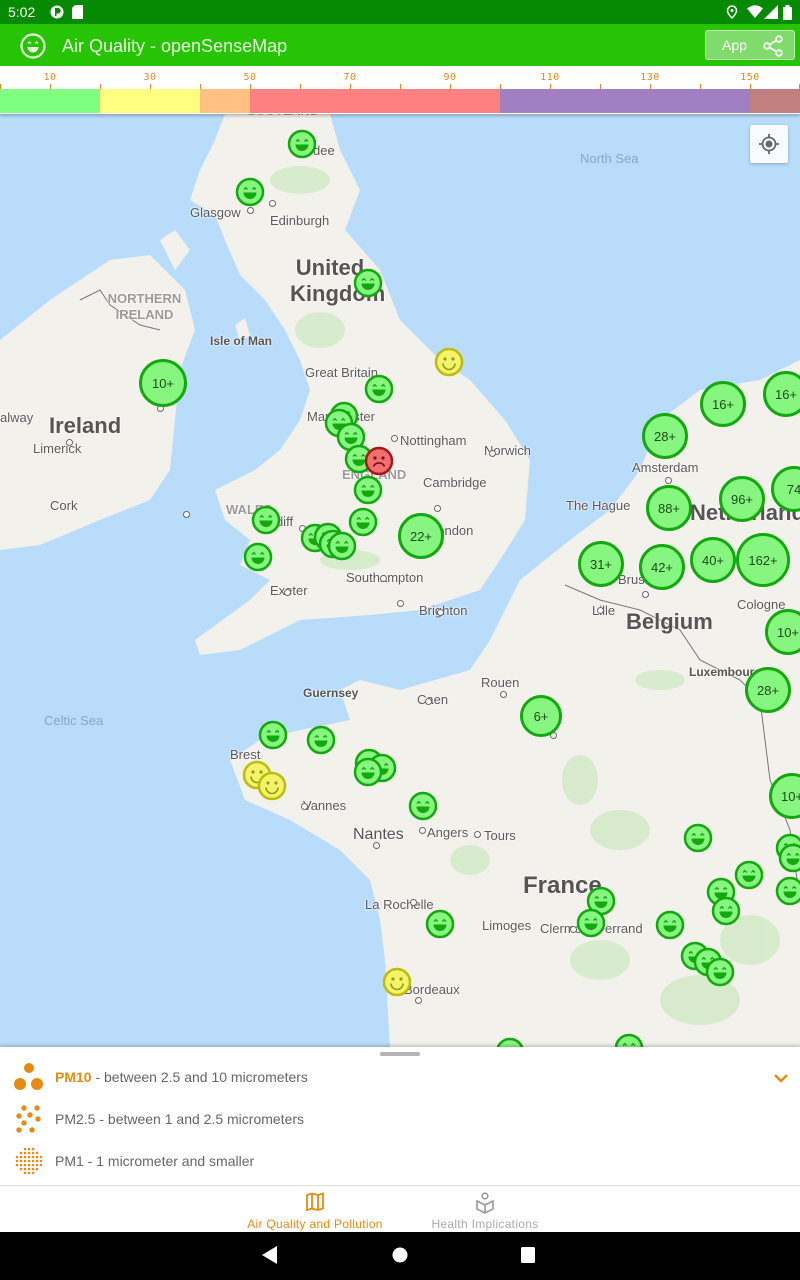 The height and width of the screenshot is (1280, 800). Describe the element at coordinates (400, 90) in the screenshot. I see `air-quality-scale: 10 30 50 70 90 110 130 150` at that location.